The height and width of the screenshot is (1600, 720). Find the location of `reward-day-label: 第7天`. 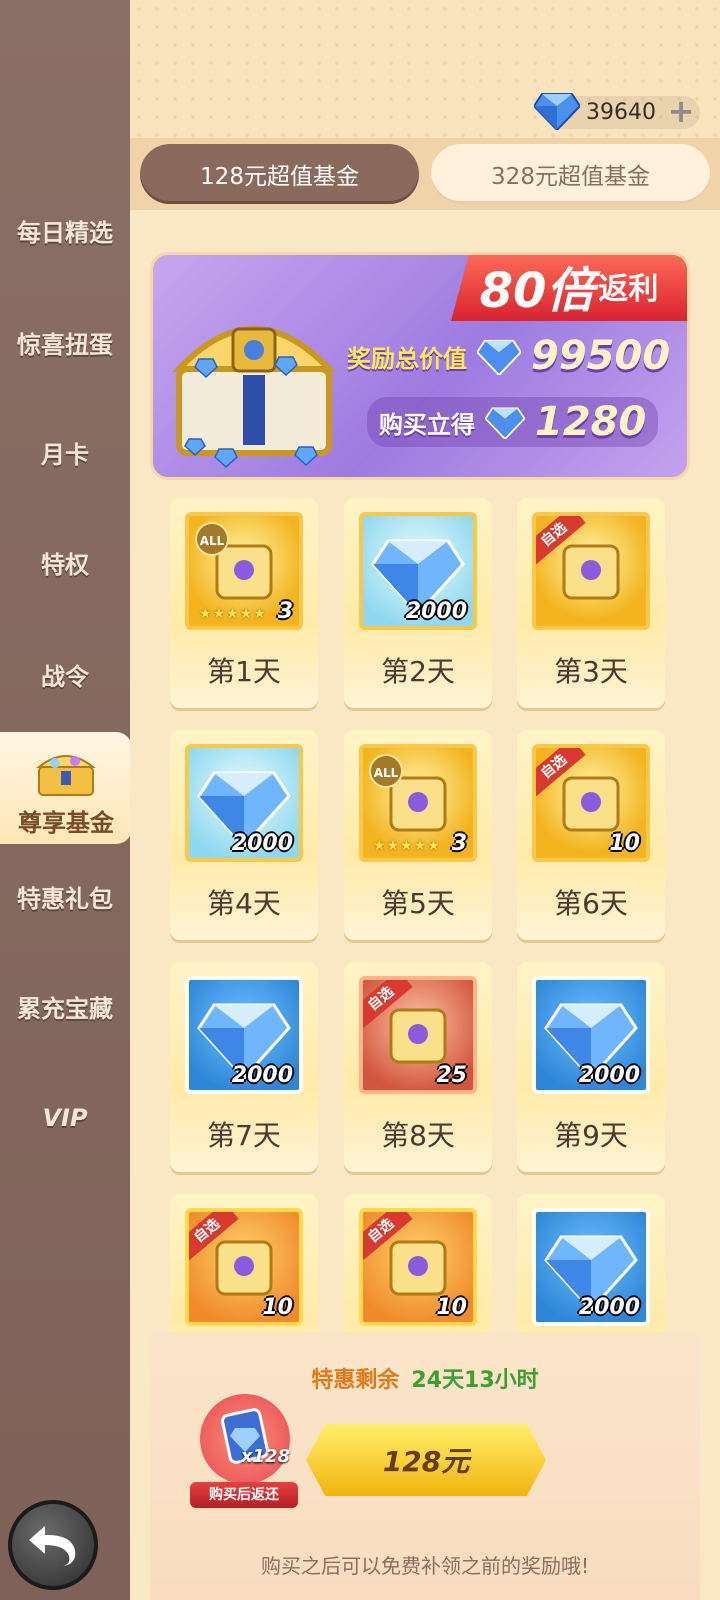

reward-day-label: 第7天 is located at coordinates (244, 1135).